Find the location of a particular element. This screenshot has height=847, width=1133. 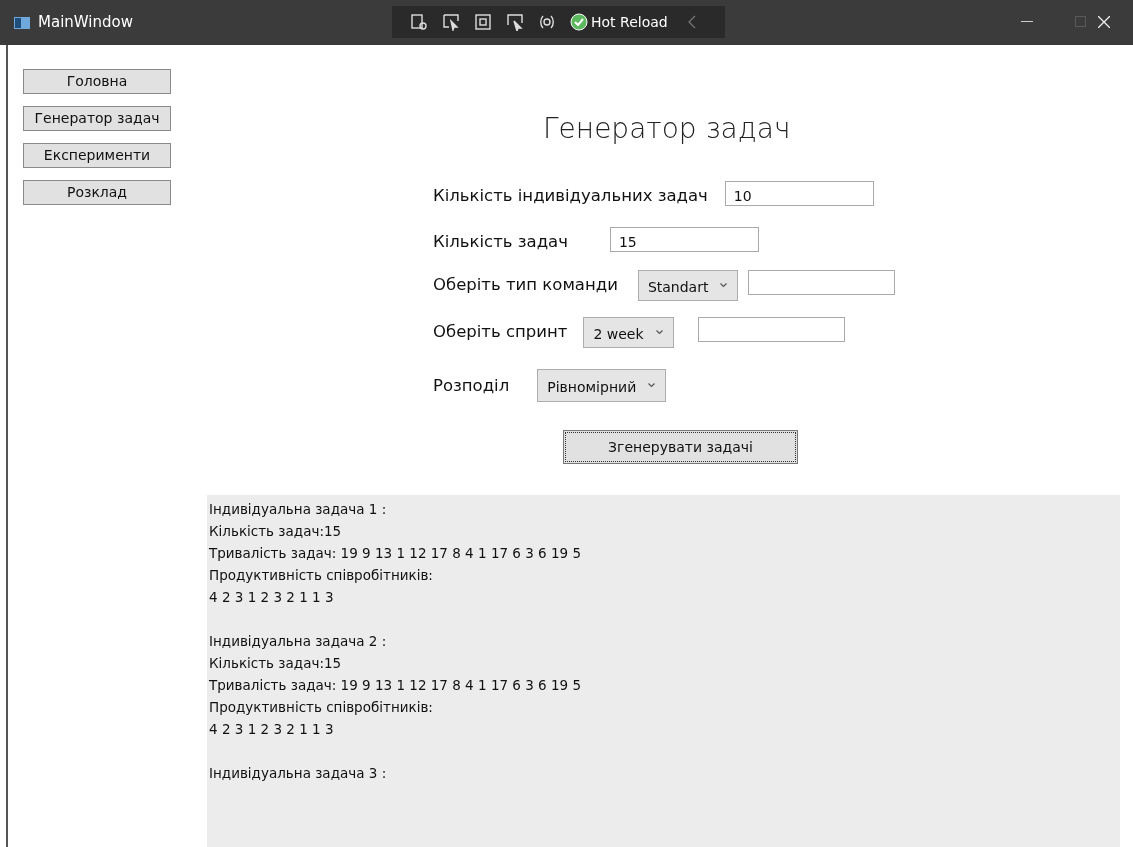

window-title: MainWindow is located at coordinates (85, 23).